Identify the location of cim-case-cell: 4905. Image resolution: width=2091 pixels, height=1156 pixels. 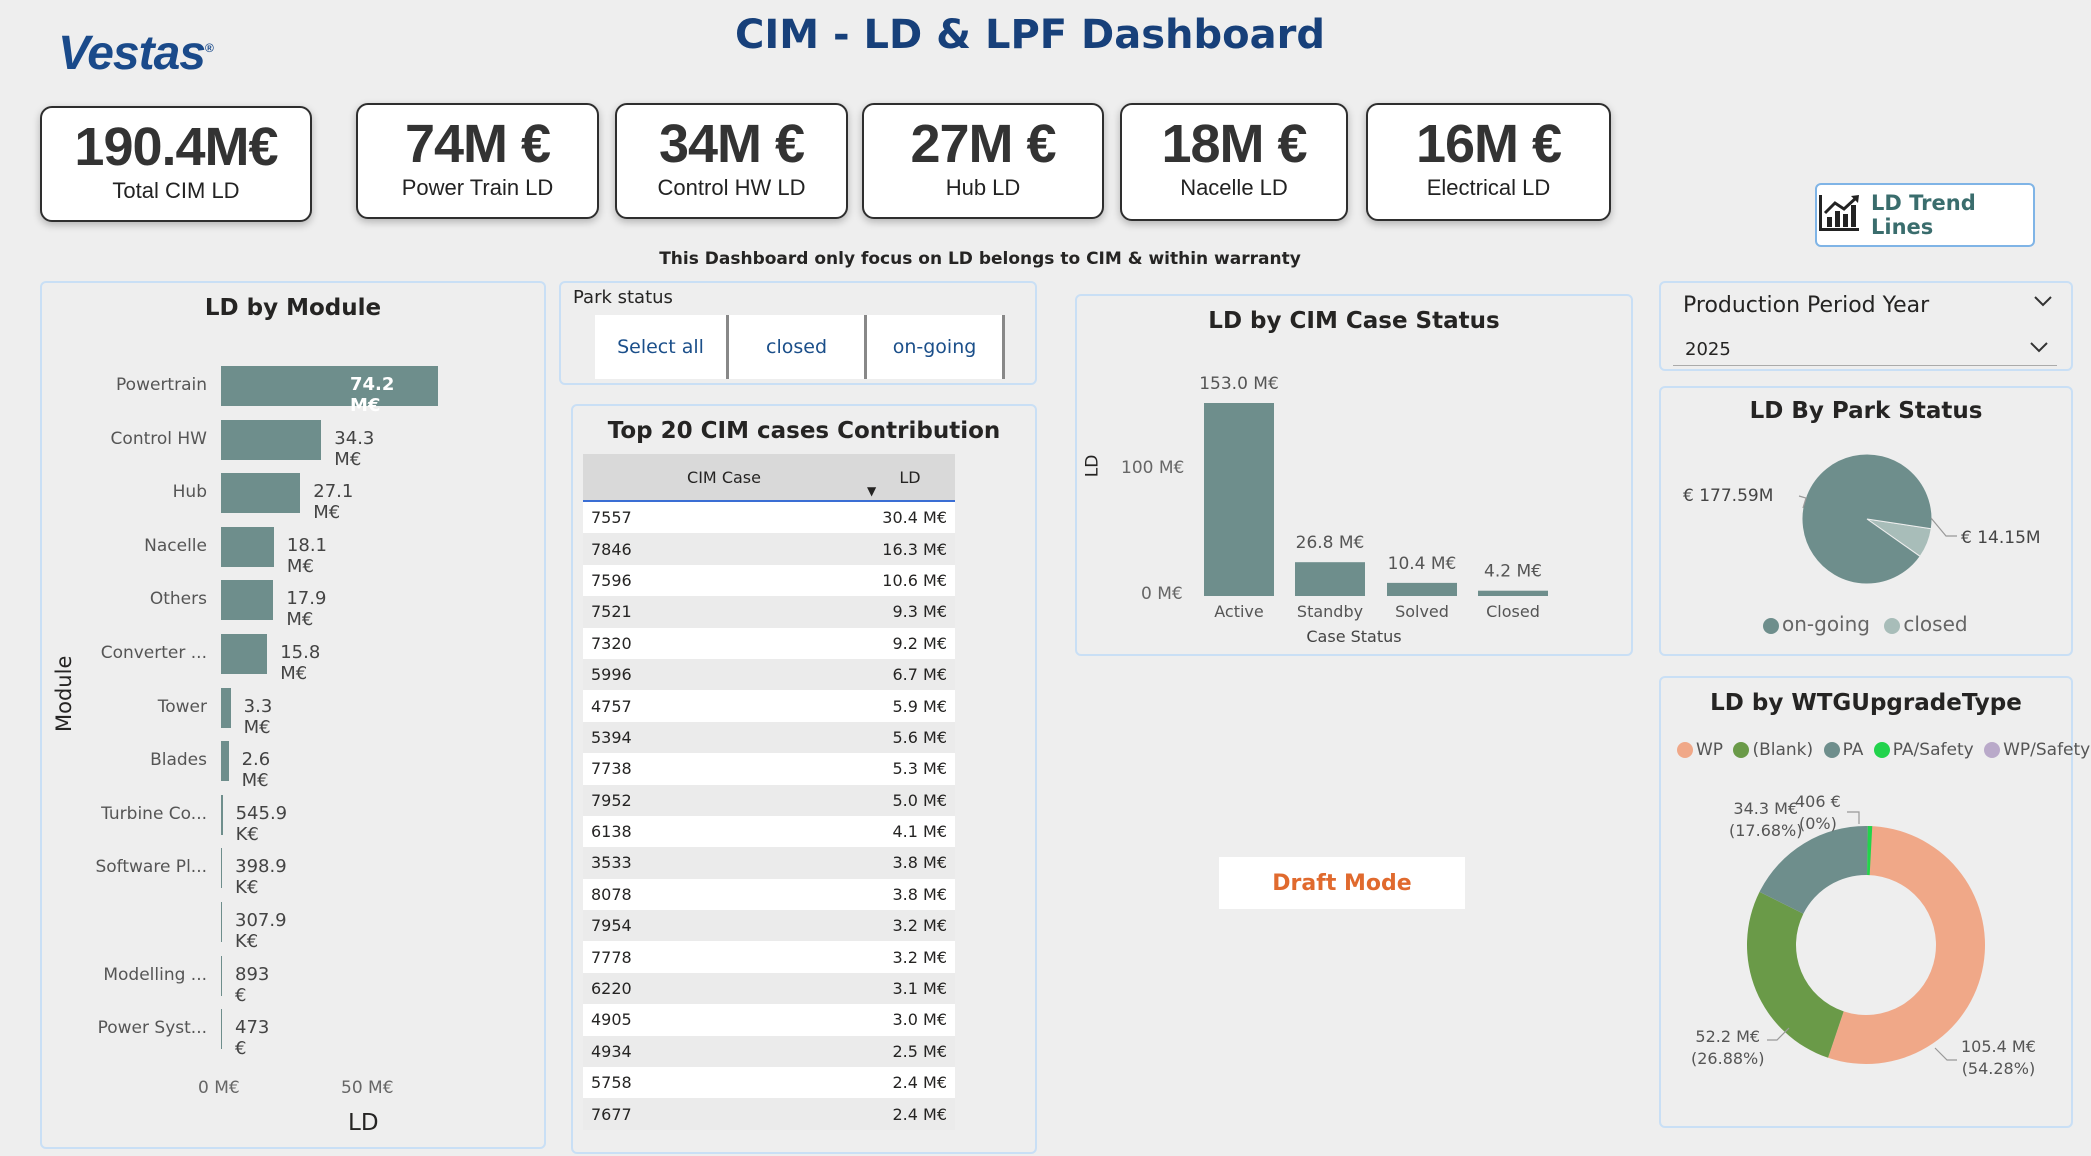
(724, 1020).